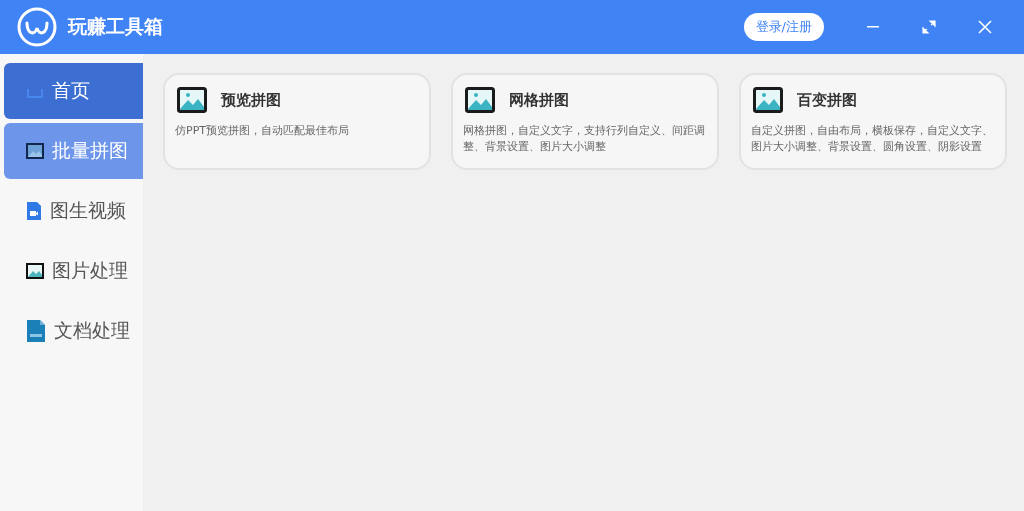 The width and height of the screenshot is (1024, 511). What do you see at coordinates (116, 26) in the screenshot?
I see `app-title: 玩赚工具箱` at bounding box center [116, 26].